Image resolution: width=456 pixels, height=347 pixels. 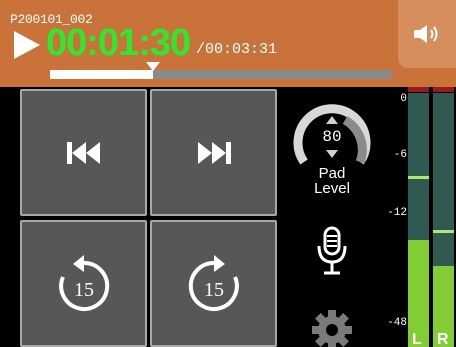 What do you see at coordinates (84, 290) in the screenshot?
I see `back-15-label: 15` at bounding box center [84, 290].